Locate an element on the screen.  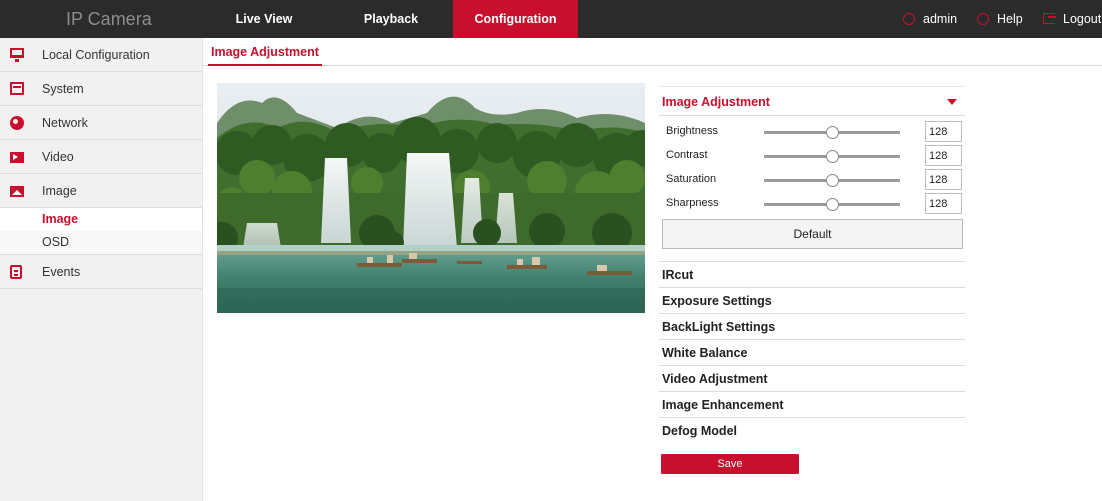
logout-link: Logout is located at coordinates (1072, 19).